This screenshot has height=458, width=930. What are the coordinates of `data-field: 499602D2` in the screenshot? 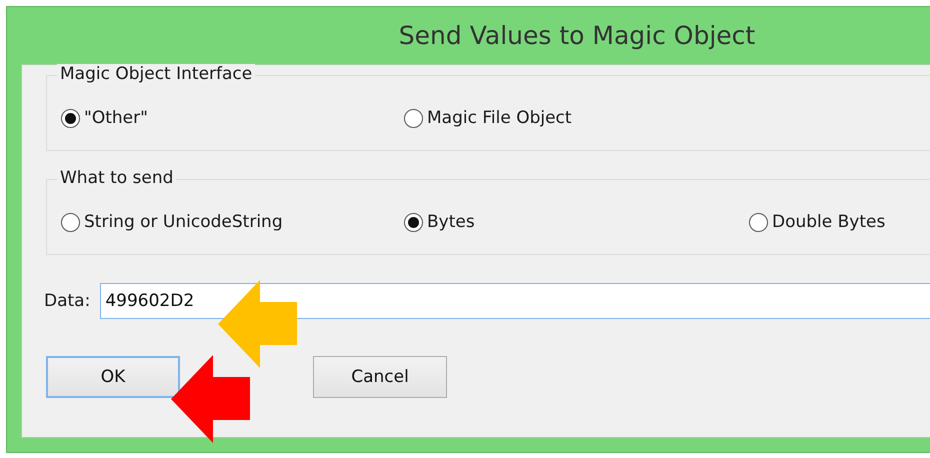 It's located at (515, 301).